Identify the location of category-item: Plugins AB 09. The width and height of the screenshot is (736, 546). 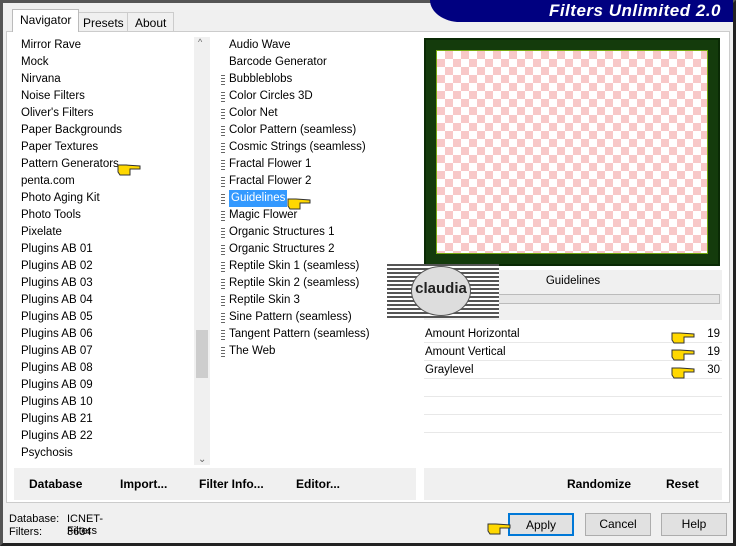
(57, 385).